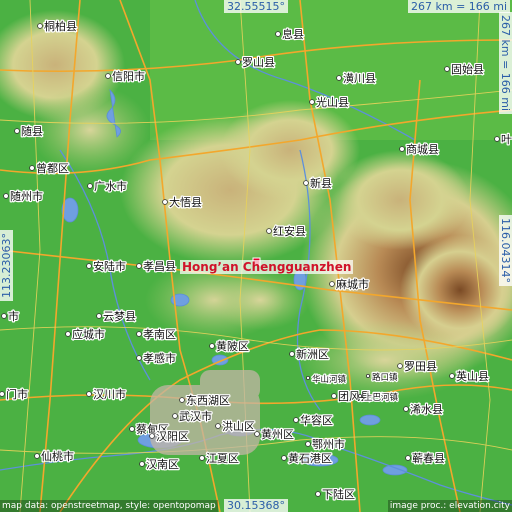  What do you see at coordinates (159, 334) in the screenshot?
I see `city-label: 孝南区` at bounding box center [159, 334].